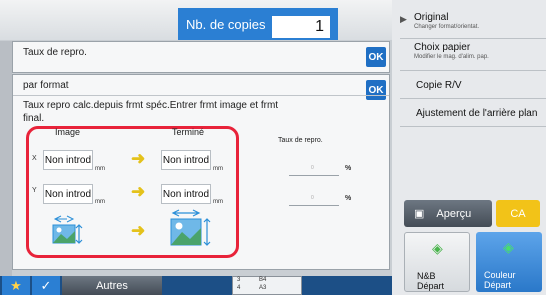 The image size is (546, 295). What do you see at coordinates (312, 168) in the screenshot?
I see `ratio-x-value: 0` at bounding box center [312, 168].